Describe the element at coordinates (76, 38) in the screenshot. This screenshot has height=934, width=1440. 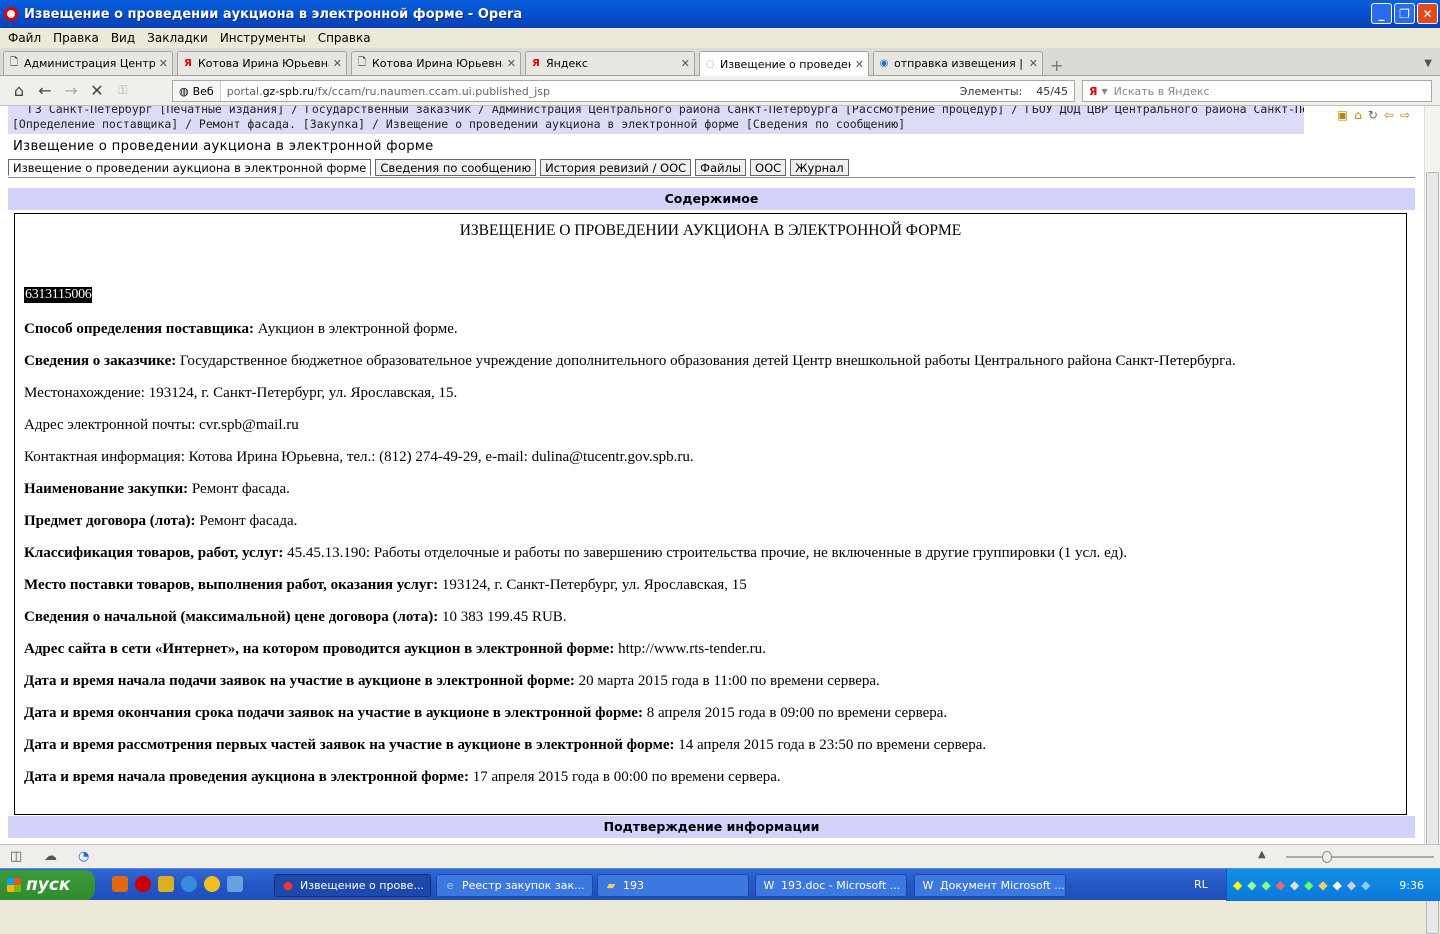
I see `menu-edit: Правка` at that location.